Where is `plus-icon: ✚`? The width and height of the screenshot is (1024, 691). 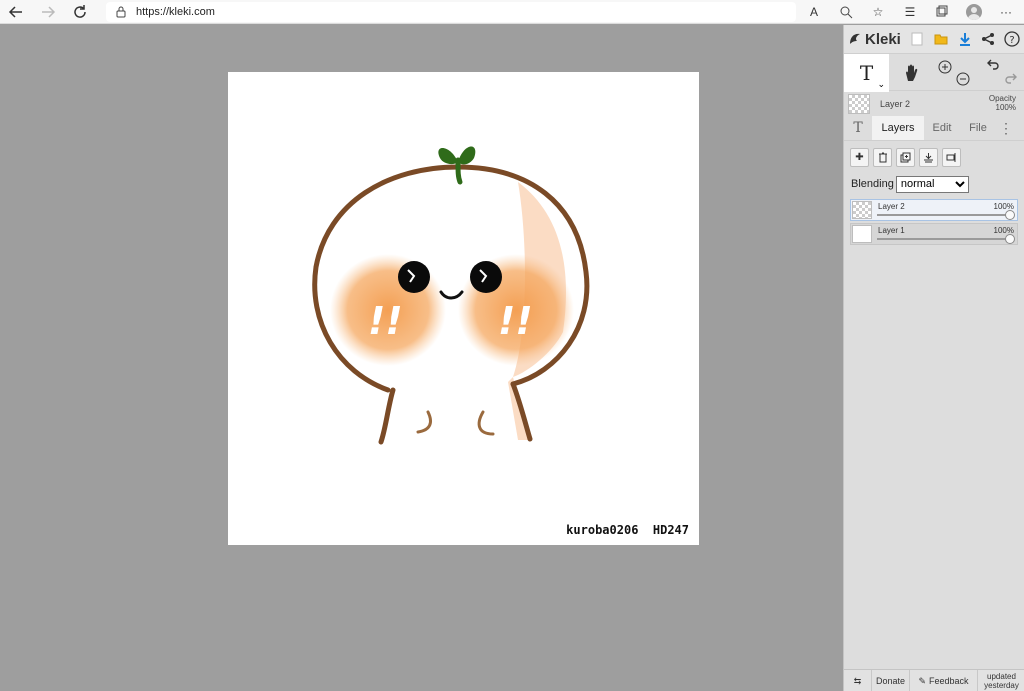
plus-icon: ✚ is located at coordinates (859, 157).